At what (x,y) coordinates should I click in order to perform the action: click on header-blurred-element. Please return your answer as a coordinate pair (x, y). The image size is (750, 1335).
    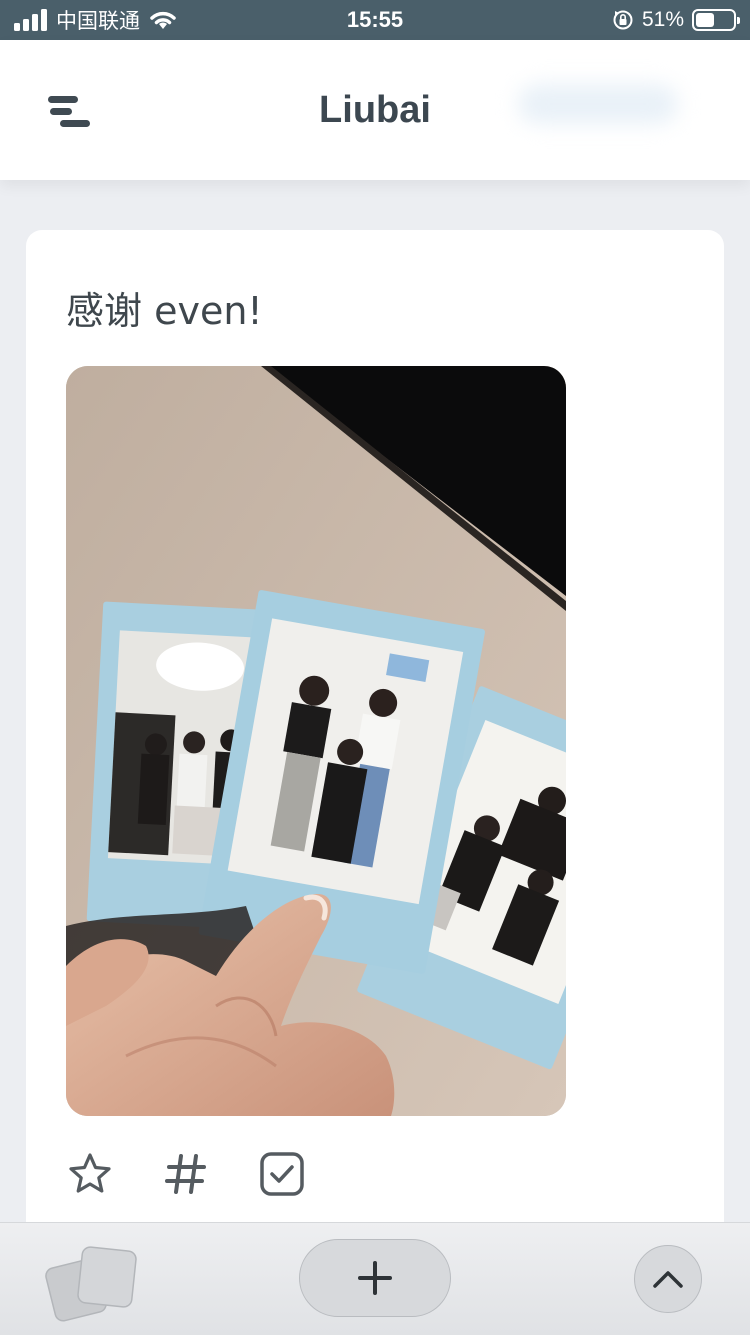
    Looking at the image, I should click on (598, 104).